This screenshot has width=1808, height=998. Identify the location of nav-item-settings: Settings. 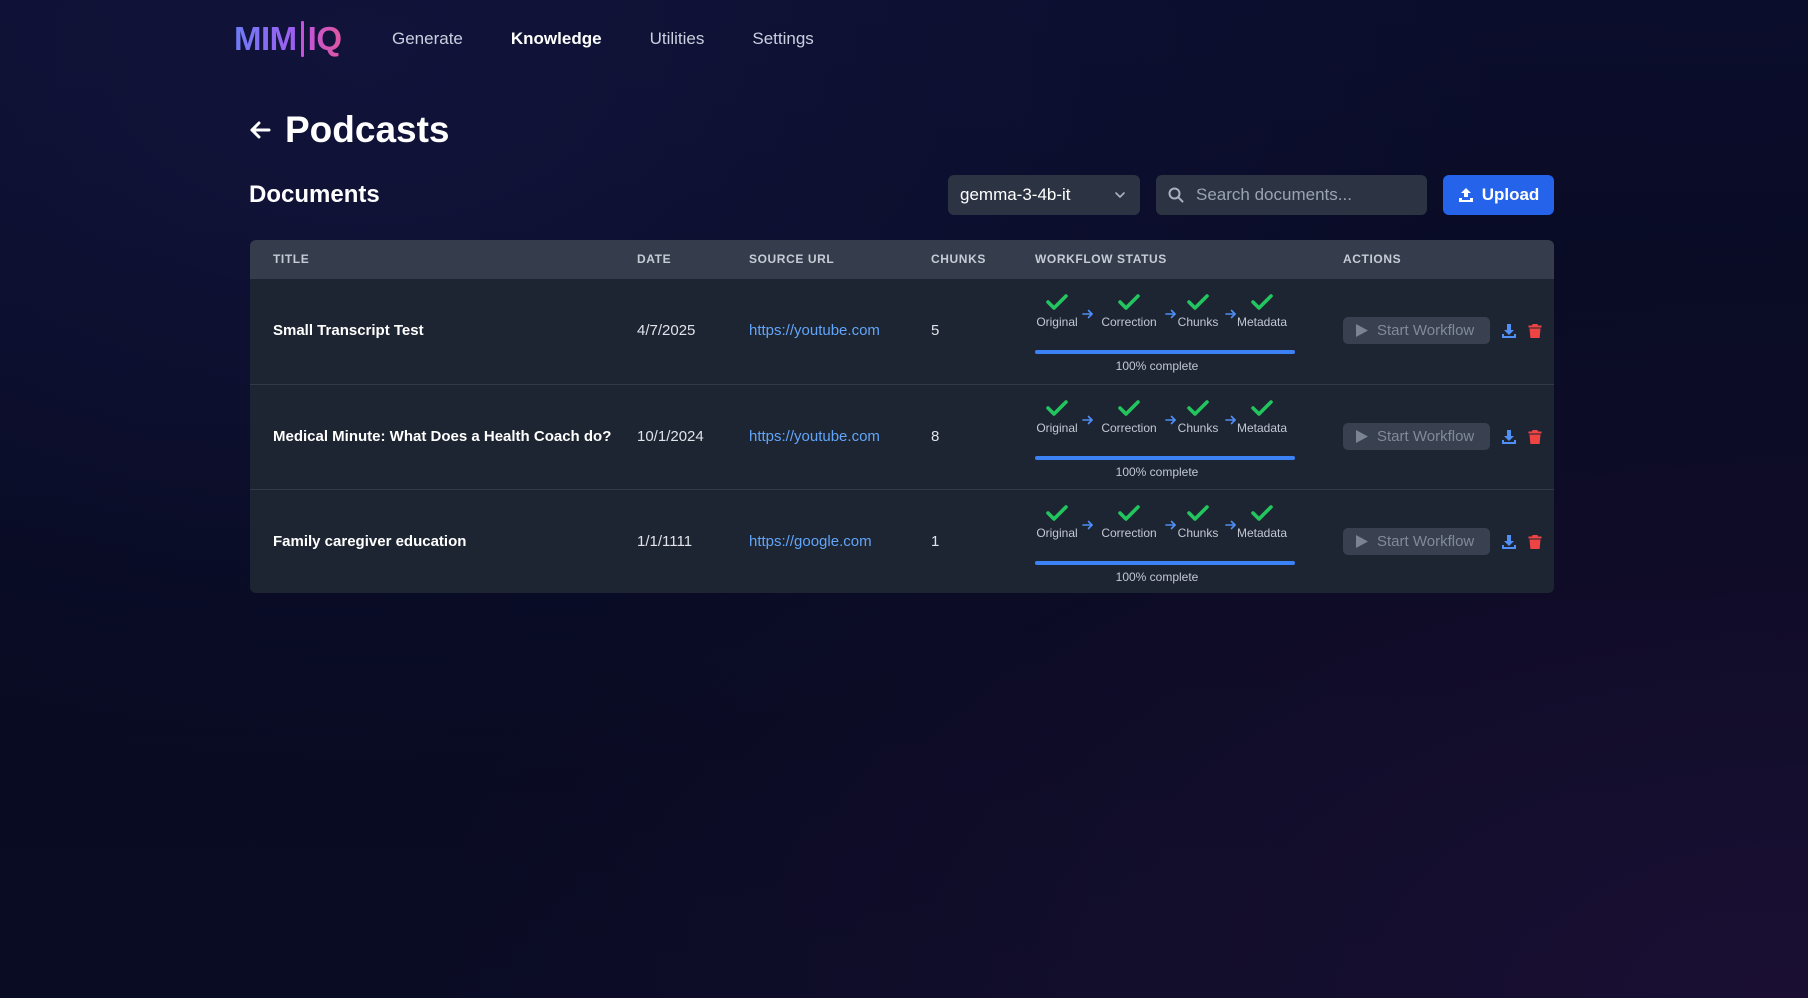
(782, 39).